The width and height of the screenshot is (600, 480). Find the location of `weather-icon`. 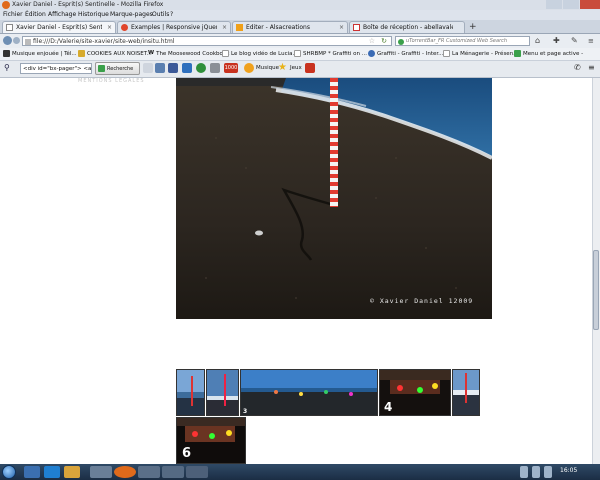

weather-icon is located at coordinates (201, 68).